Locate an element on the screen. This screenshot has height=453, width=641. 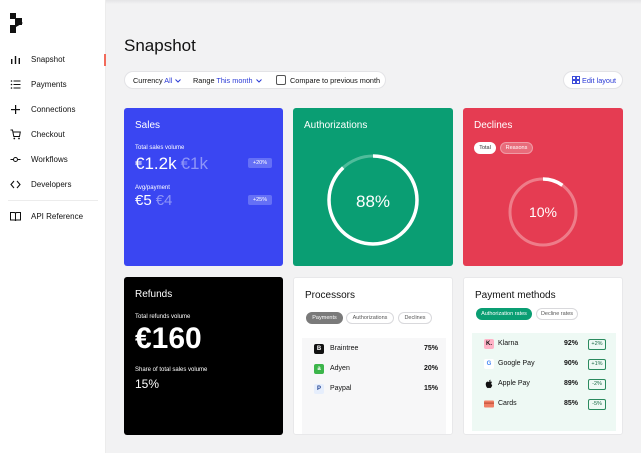
payment-method-pct: 89% is located at coordinates (571, 383).